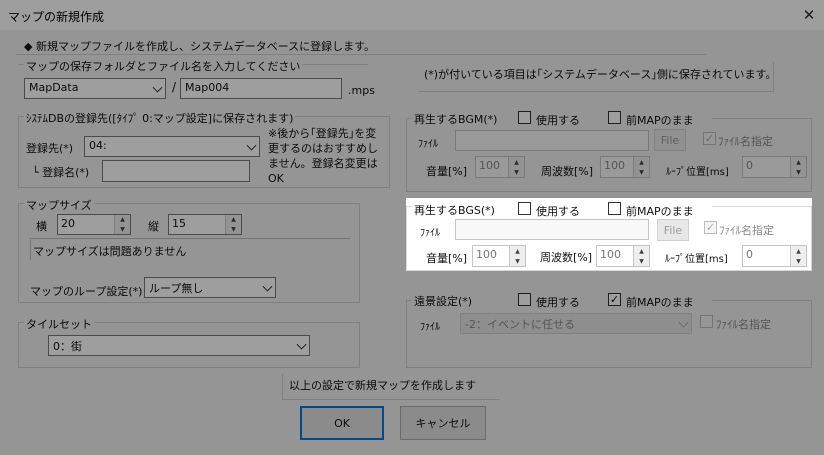 This screenshot has width=824, height=455. Describe the element at coordinates (614, 208) in the screenshot. I see `bgs-prev-checkbox` at that location.